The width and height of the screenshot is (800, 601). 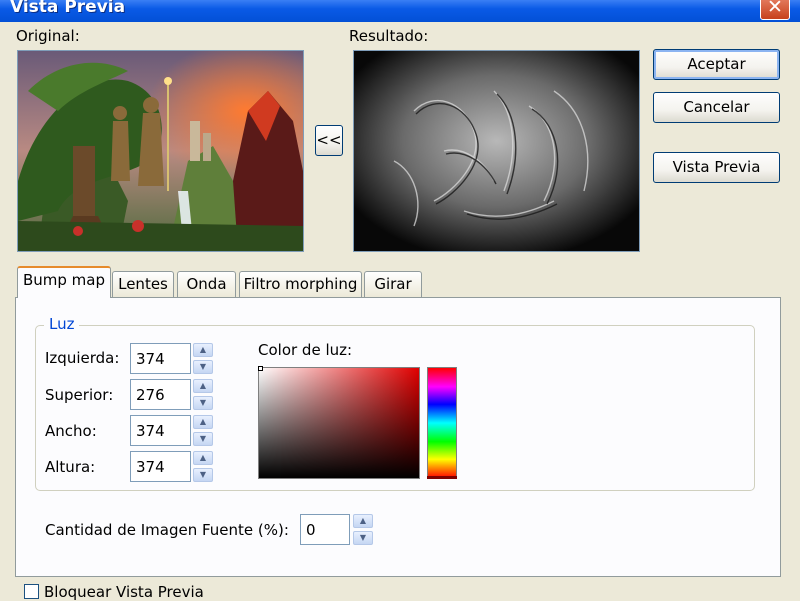 I want to click on cancel-label: Cancelar, so click(x=716, y=107).